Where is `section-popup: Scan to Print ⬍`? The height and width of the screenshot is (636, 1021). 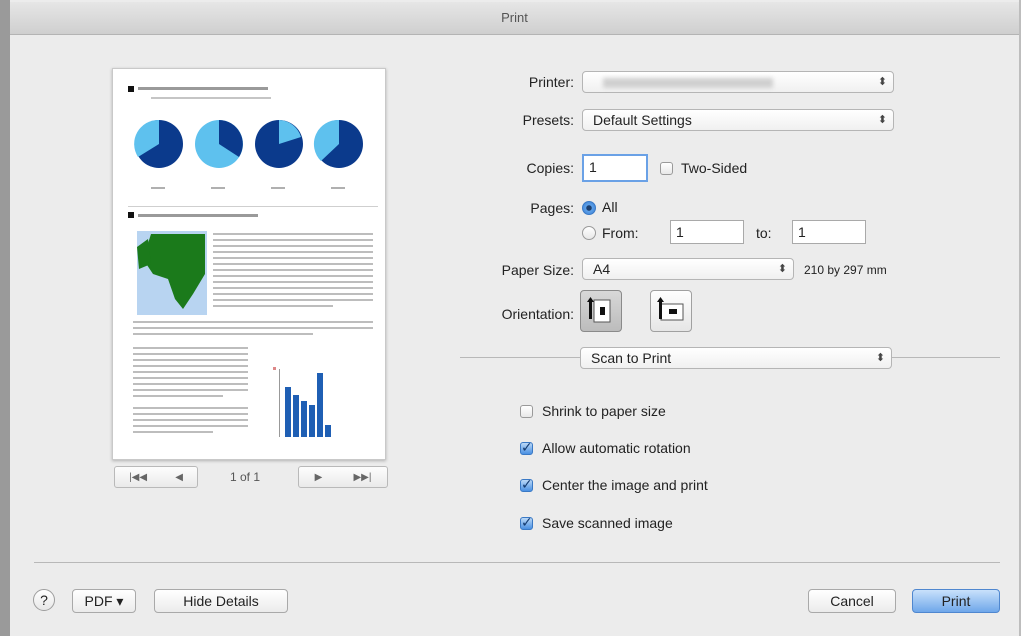 section-popup: Scan to Print ⬍ is located at coordinates (736, 358).